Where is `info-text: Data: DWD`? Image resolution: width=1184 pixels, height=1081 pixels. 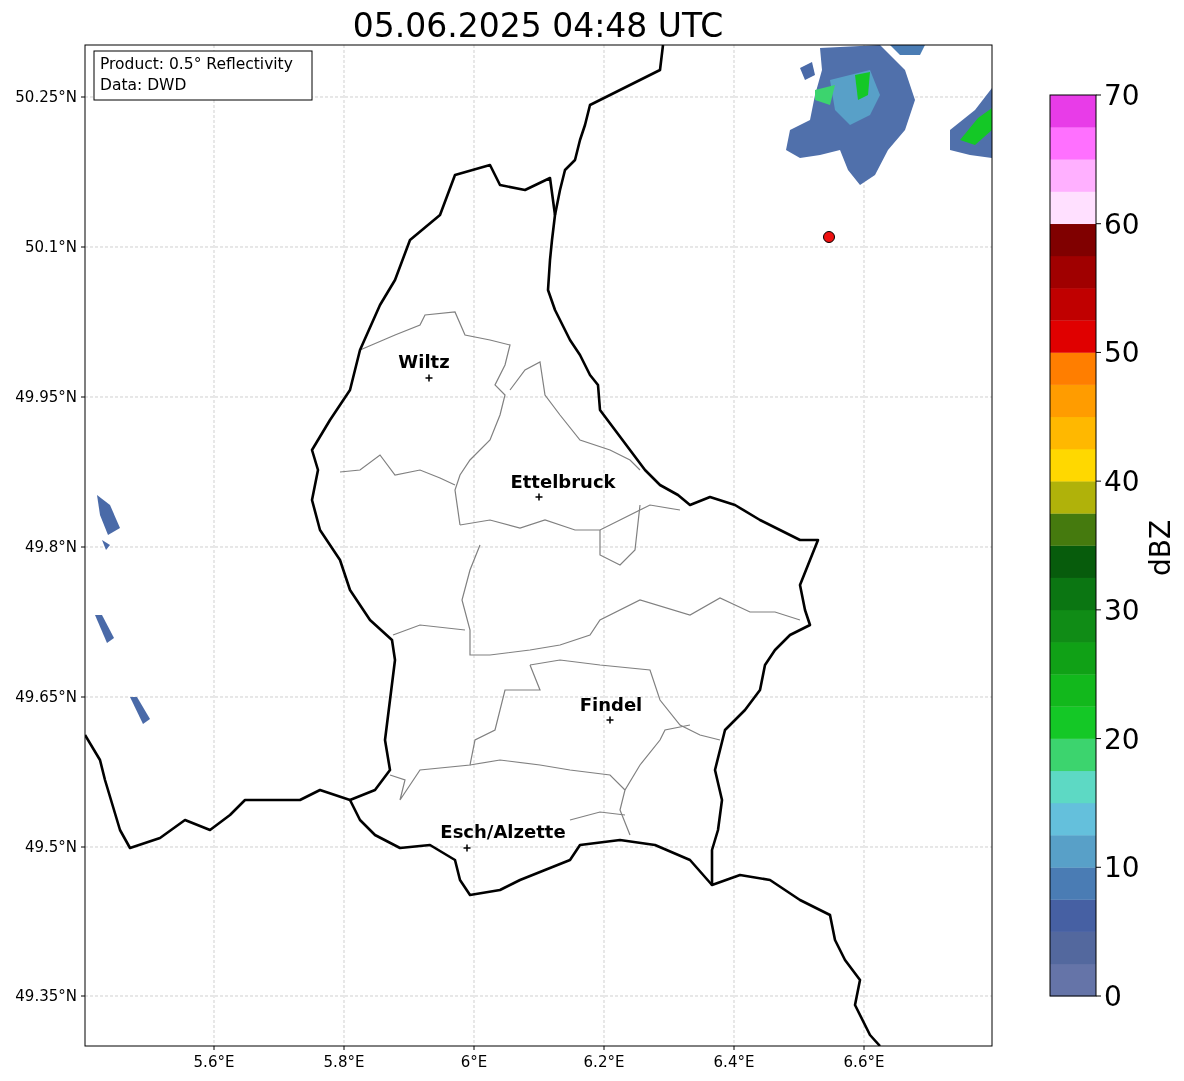 info-text: Data: DWD is located at coordinates (143, 85).